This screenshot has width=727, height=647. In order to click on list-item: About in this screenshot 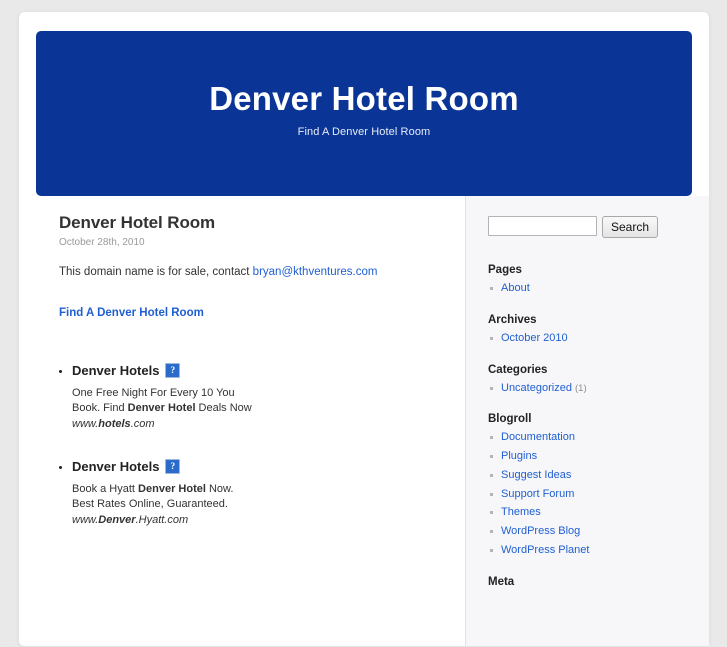, I will do `click(598, 289)`.